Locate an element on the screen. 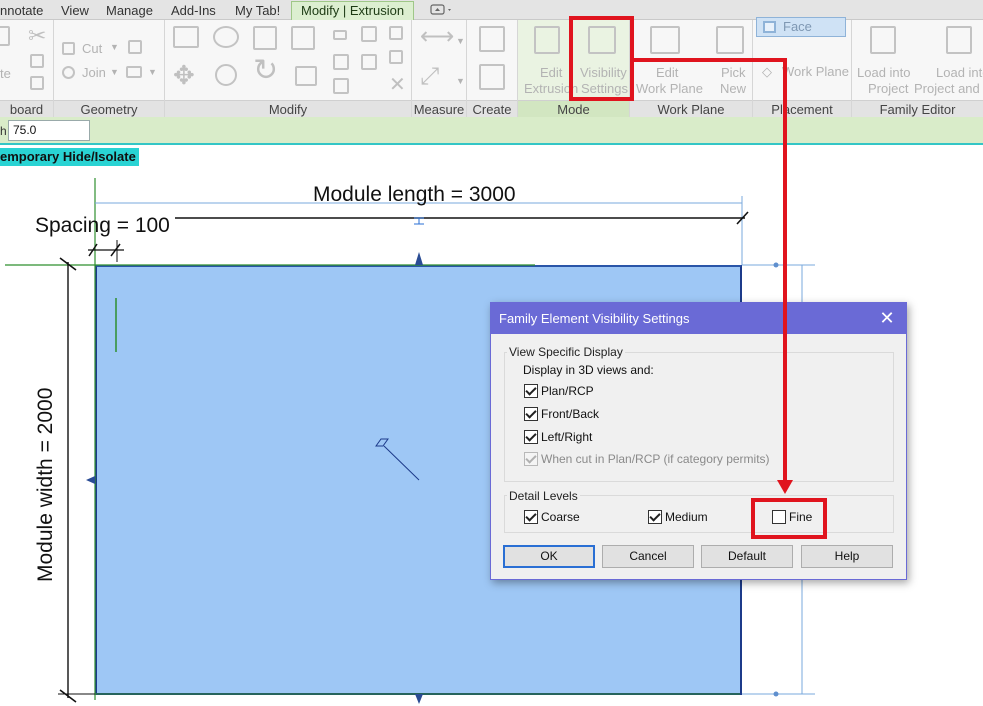 This screenshot has height=706, width=983. when-cut-checkbox-box is located at coordinates (531, 459).